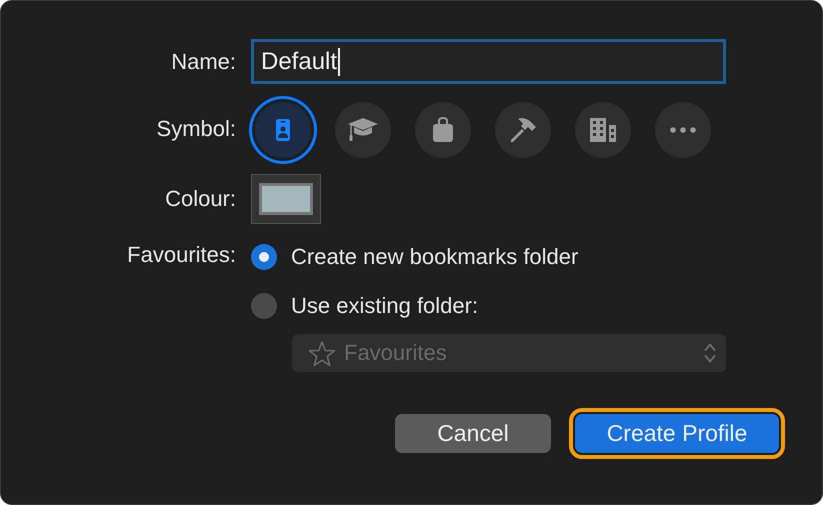 This screenshot has width=823, height=505. Describe the element at coordinates (523, 130) in the screenshot. I see `hammer-icon` at that location.